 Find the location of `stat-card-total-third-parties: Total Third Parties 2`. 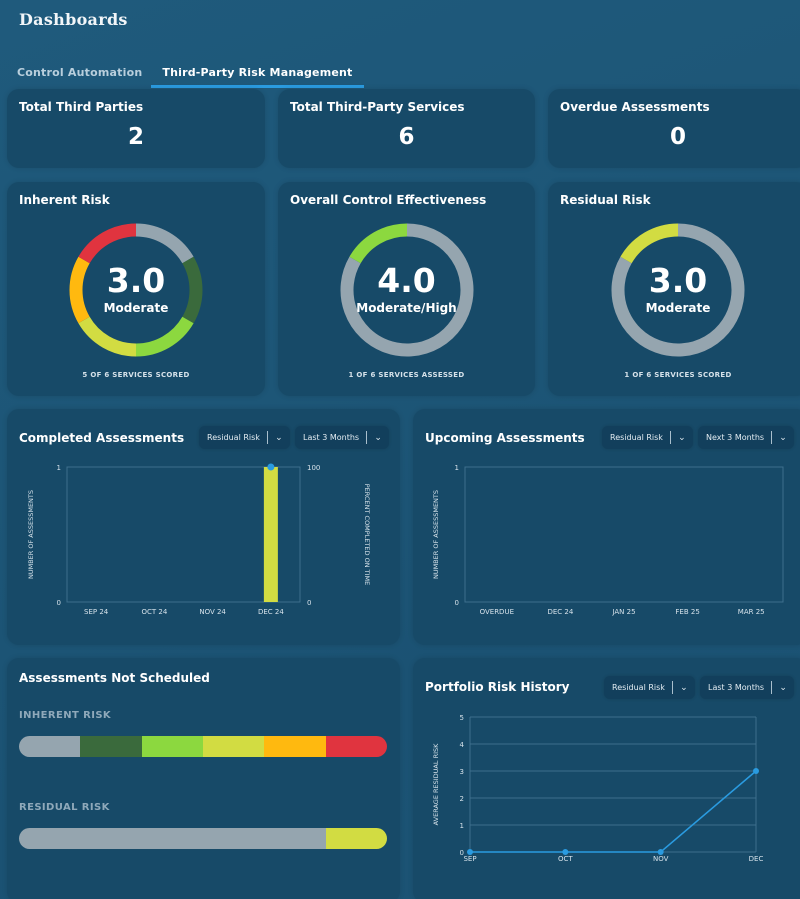

stat-card-total-third-parties: Total Third Parties 2 is located at coordinates (136, 128).